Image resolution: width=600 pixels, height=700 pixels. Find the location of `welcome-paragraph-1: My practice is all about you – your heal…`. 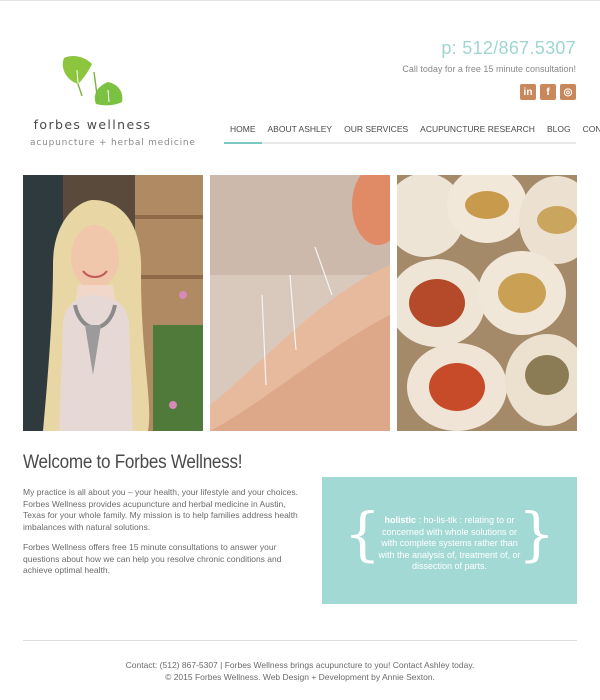

welcome-paragraph-1: My practice is all about you – your heal… is located at coordinates (160, 509).